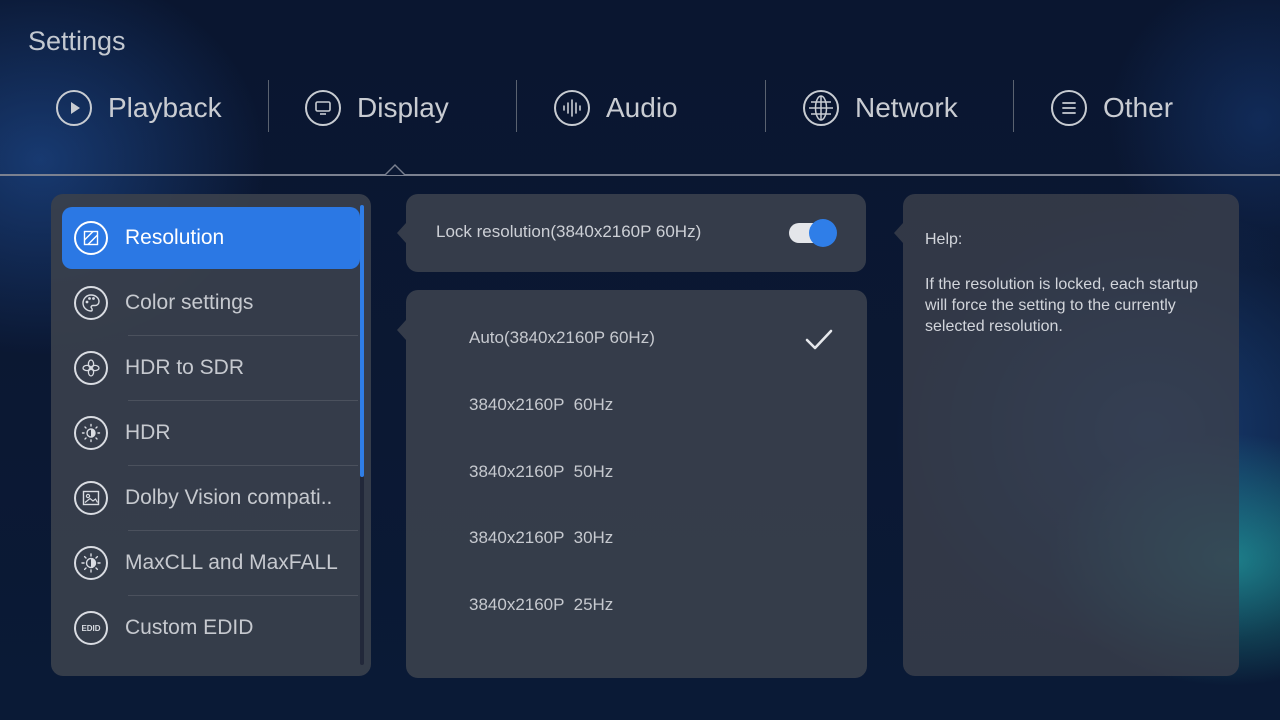 Image resolution: width=1280 pixels, height=720 pixels. What do you see at coordinates (645, 474) in the screenshot?
I see `resolution-option: 3840x2160P 50Hz` at bounding box center [645, 474].